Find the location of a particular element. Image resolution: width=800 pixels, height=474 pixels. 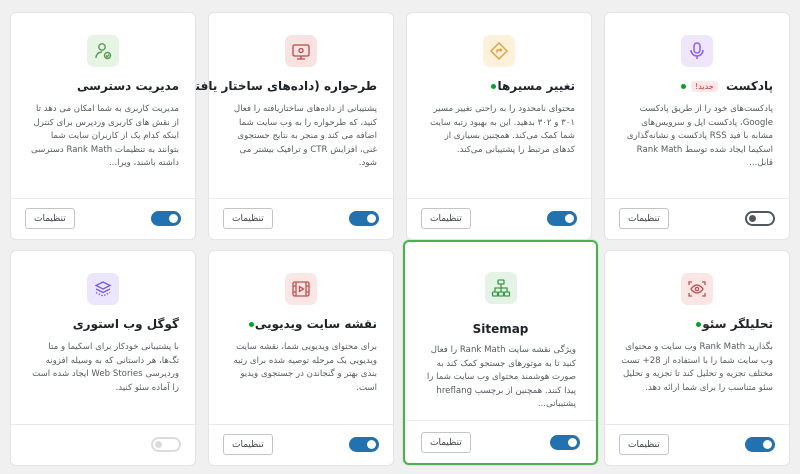

module-title: مدیریت دسترسی is located at coordinates (128, 86).